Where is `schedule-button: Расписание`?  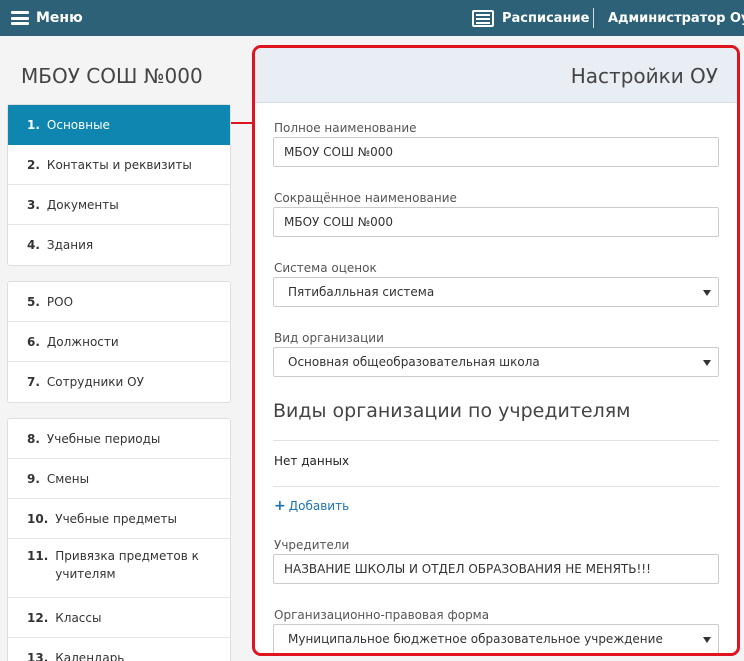 schedule-button: Расписание is located at coordinates (530, 18).